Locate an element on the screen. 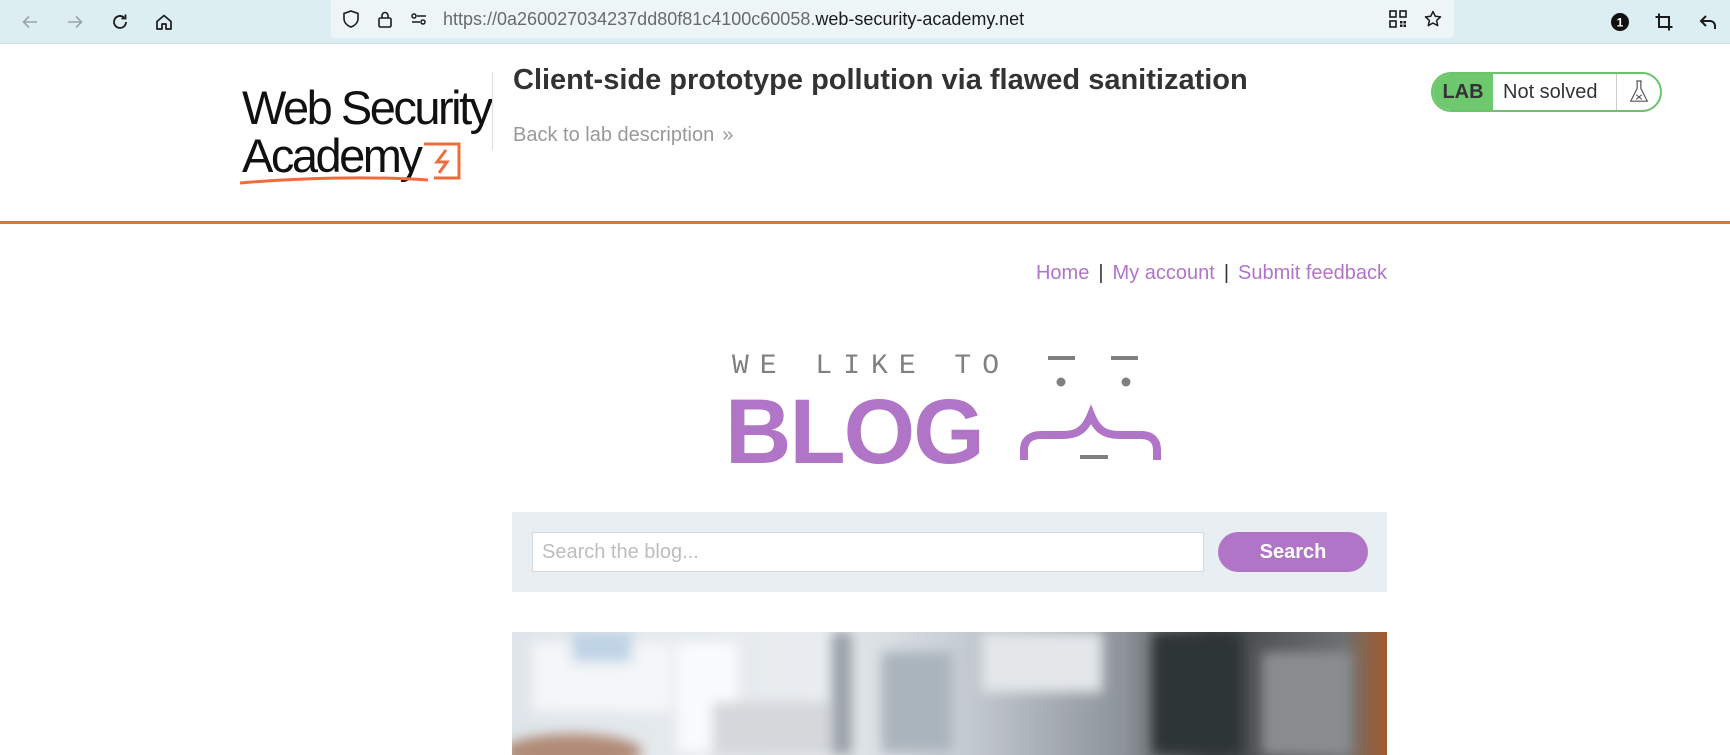 The height and width of the screenshot is (755, 1730). blog-header-logo: WE LIKE TO BLOG is located at coordinates (943, 415).